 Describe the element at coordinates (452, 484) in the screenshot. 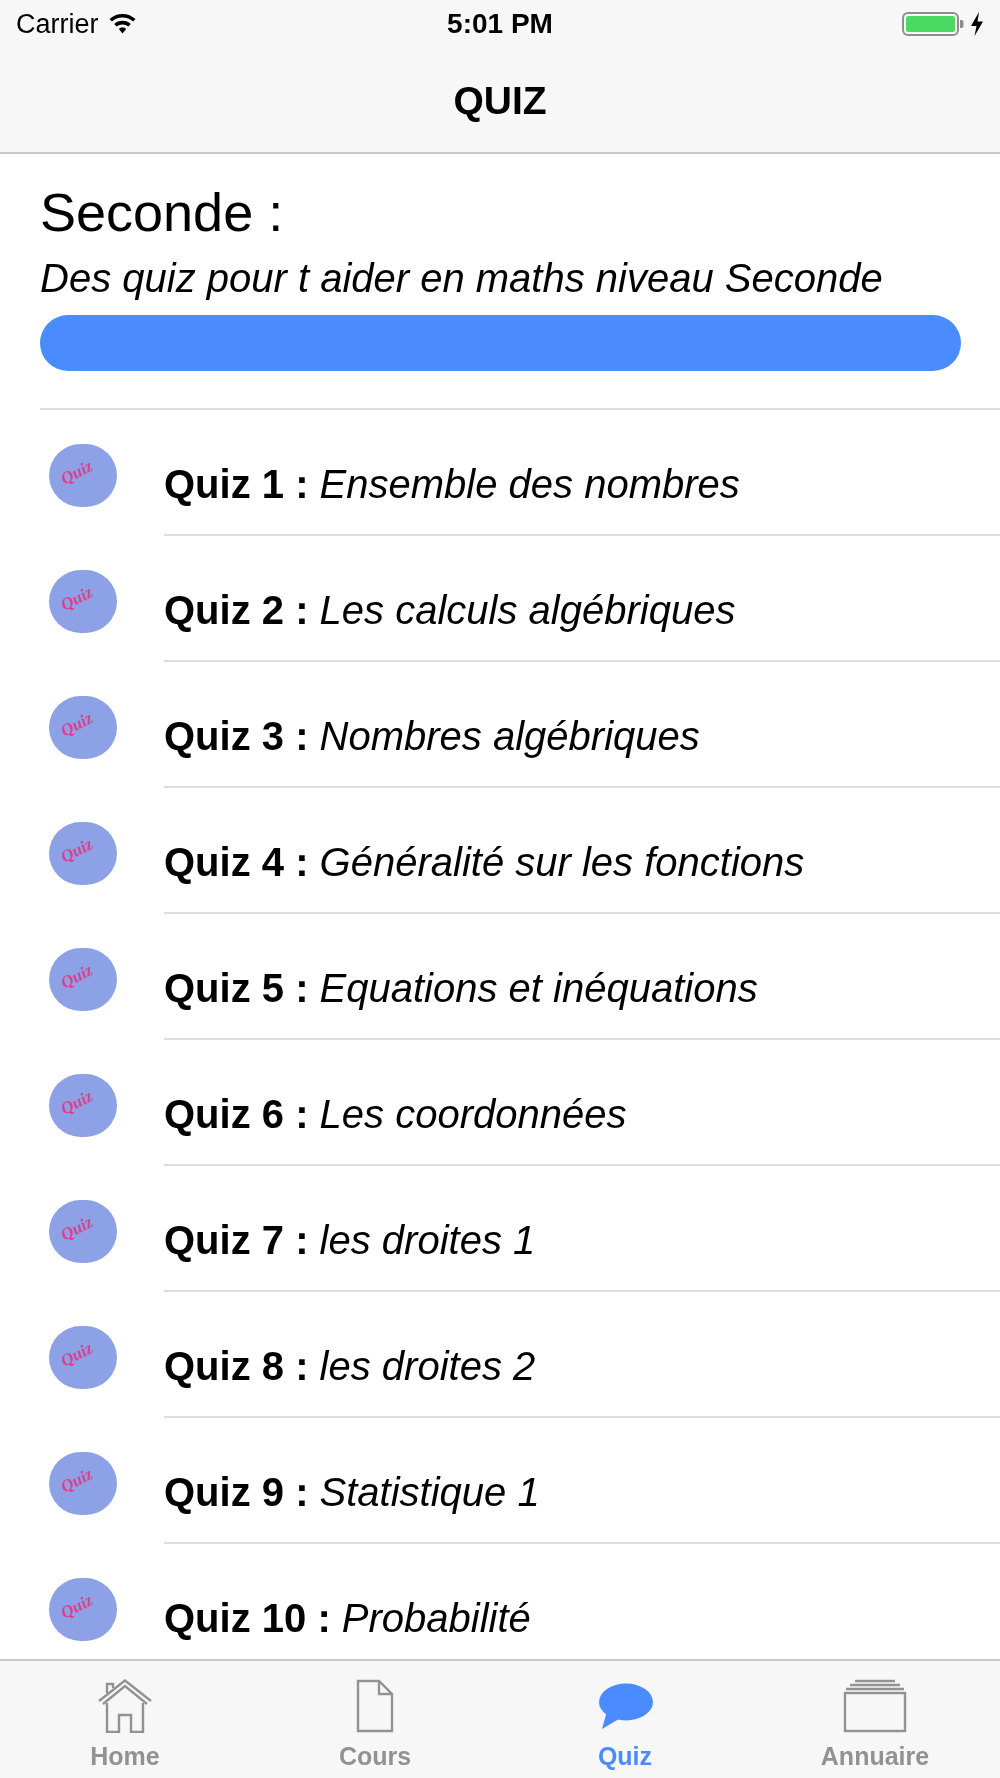

I see `quiz-title: Quiz 1 : Ensemble des nombres` at that location.